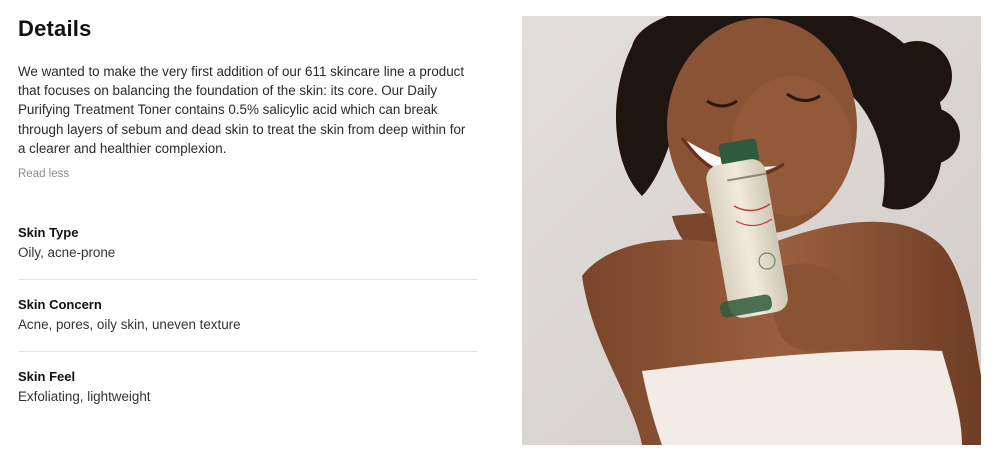 Image resolution: width=995 pixels, height=459 pixels. What do you see at coordinates (48, 232) in the screenshot?
I see `attribute-label: Skin Type` at bounding box center [48, 232].